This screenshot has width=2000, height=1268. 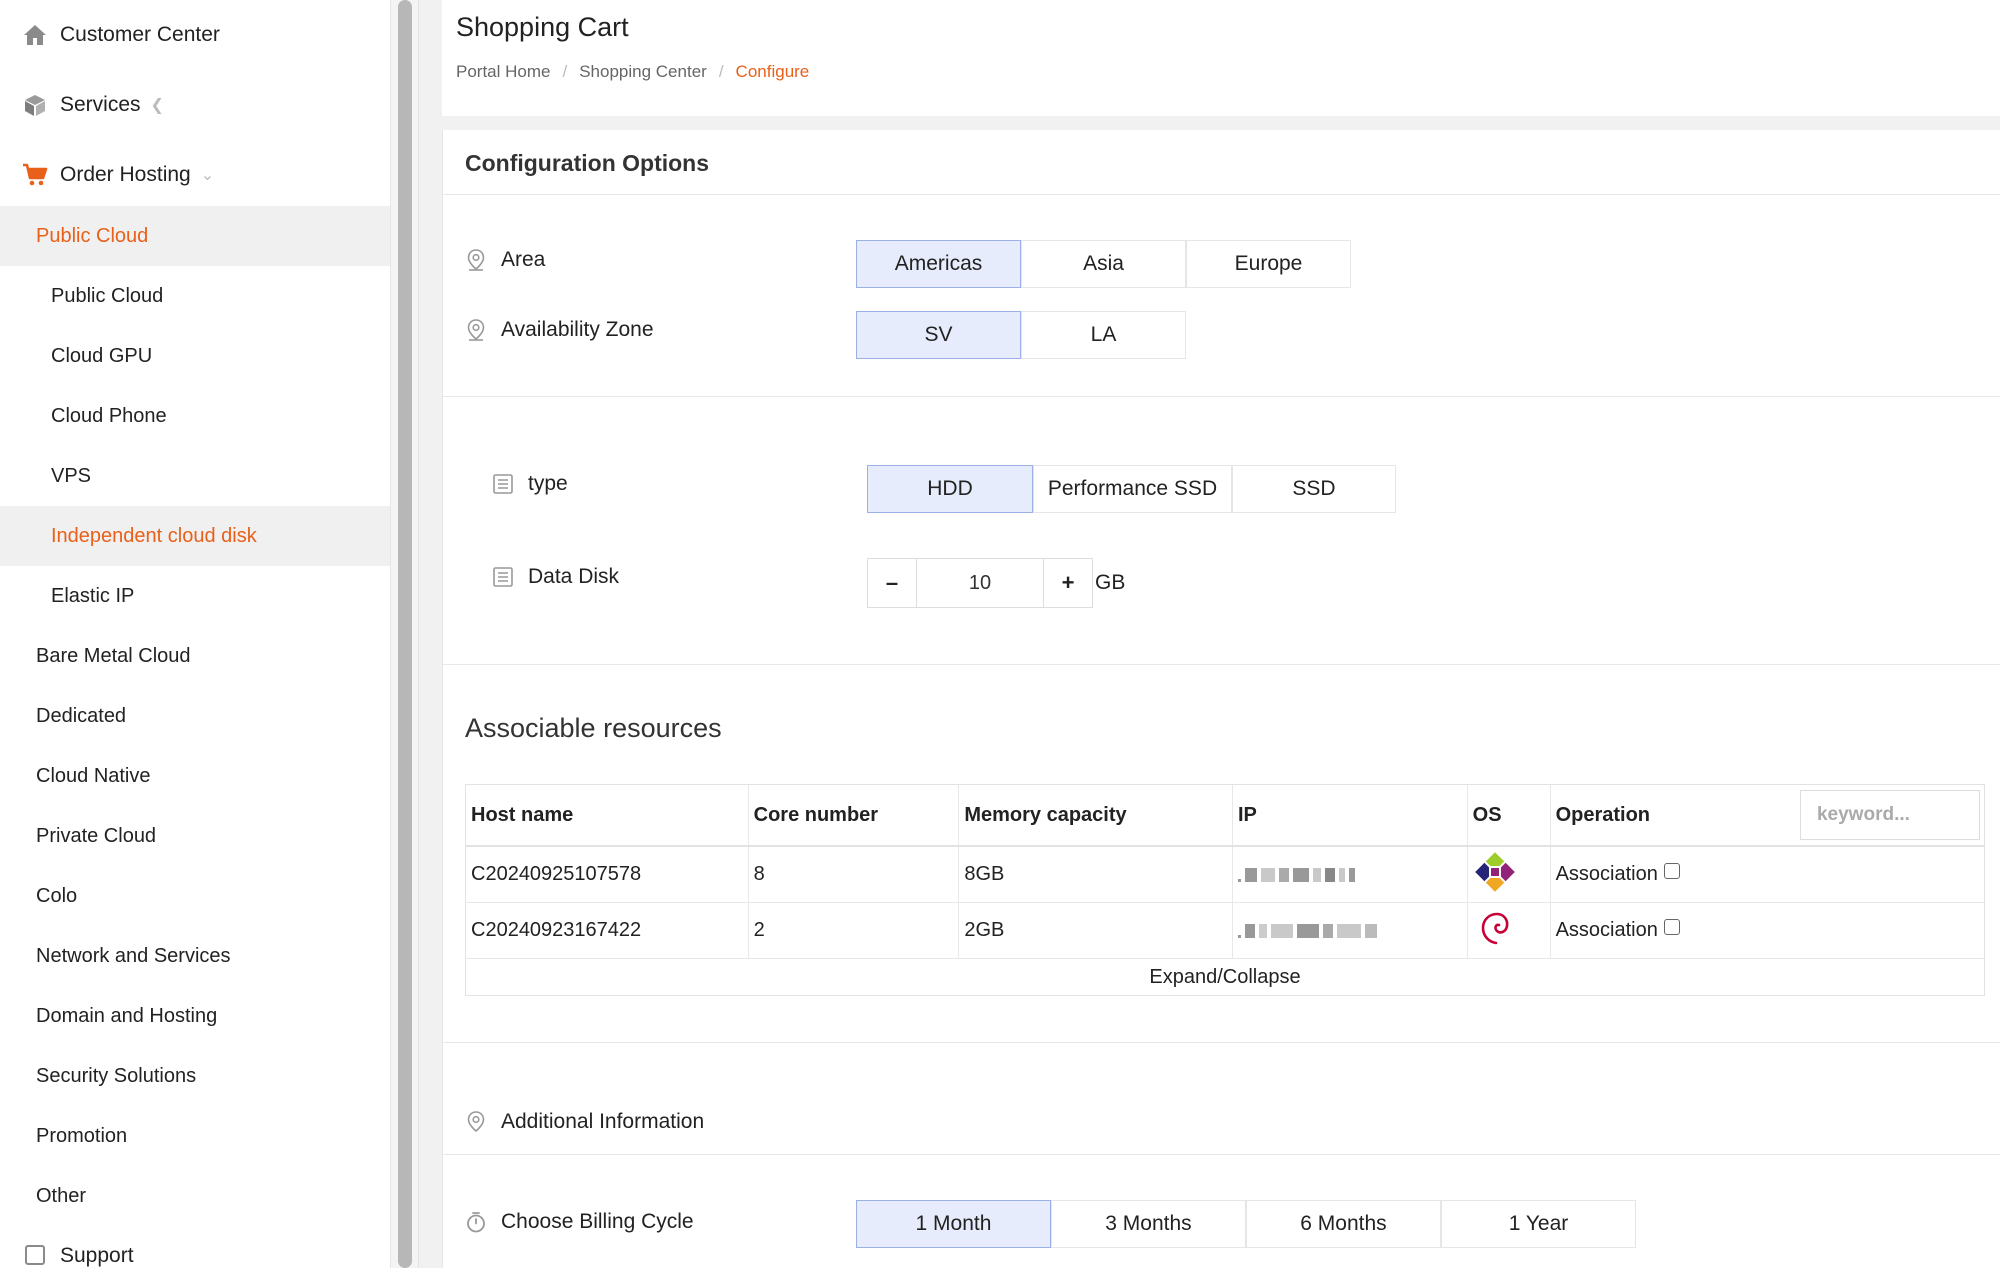 I want to click on sidebar-item-elastic-ip: Elastic IP, so click(x=195, y=596).